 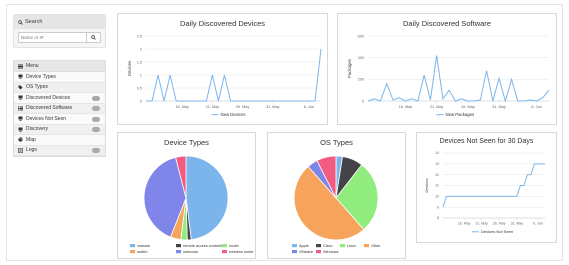 What do you see at coordinates (139, 36) in the screenshot?
I see `y-tick-label: 2.5` at bounding box center [139, 36].